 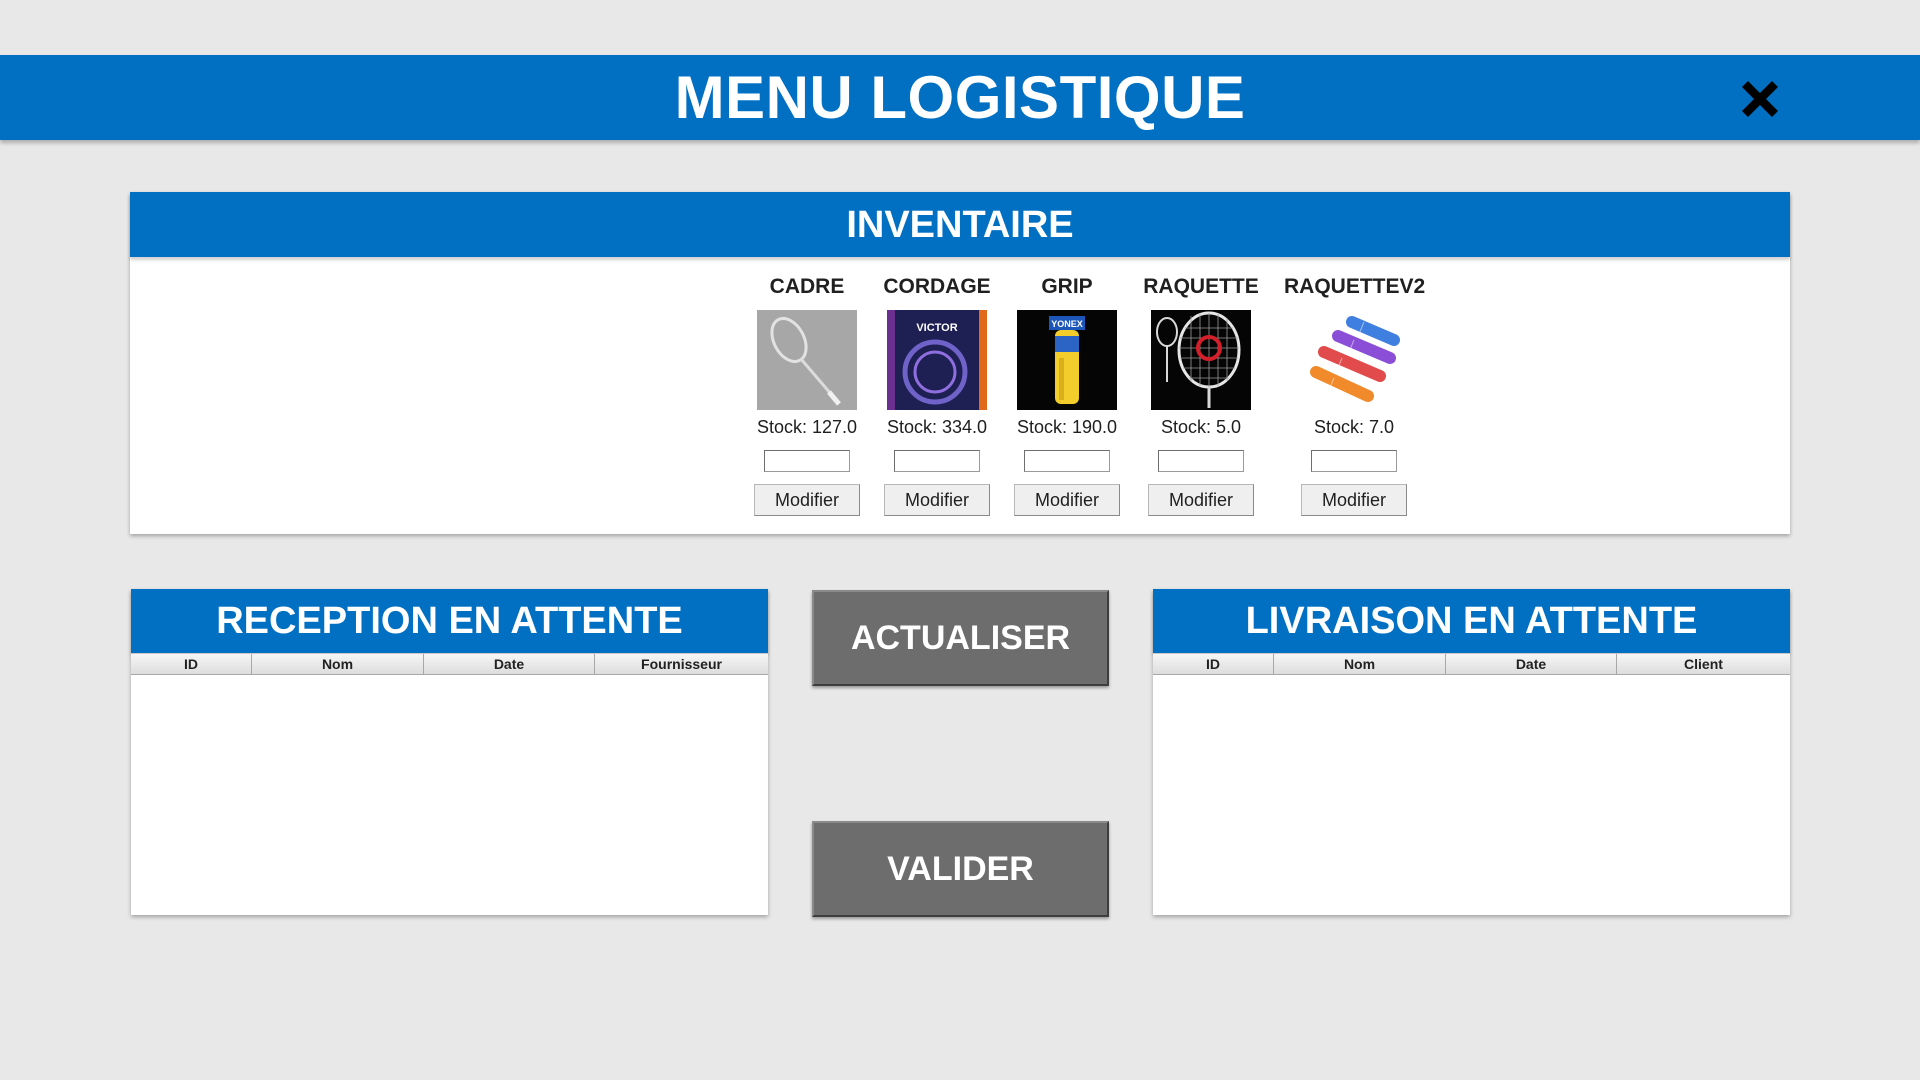 I want to click on inventory-title: INVENTAIRE, so click(x=960, y=224).